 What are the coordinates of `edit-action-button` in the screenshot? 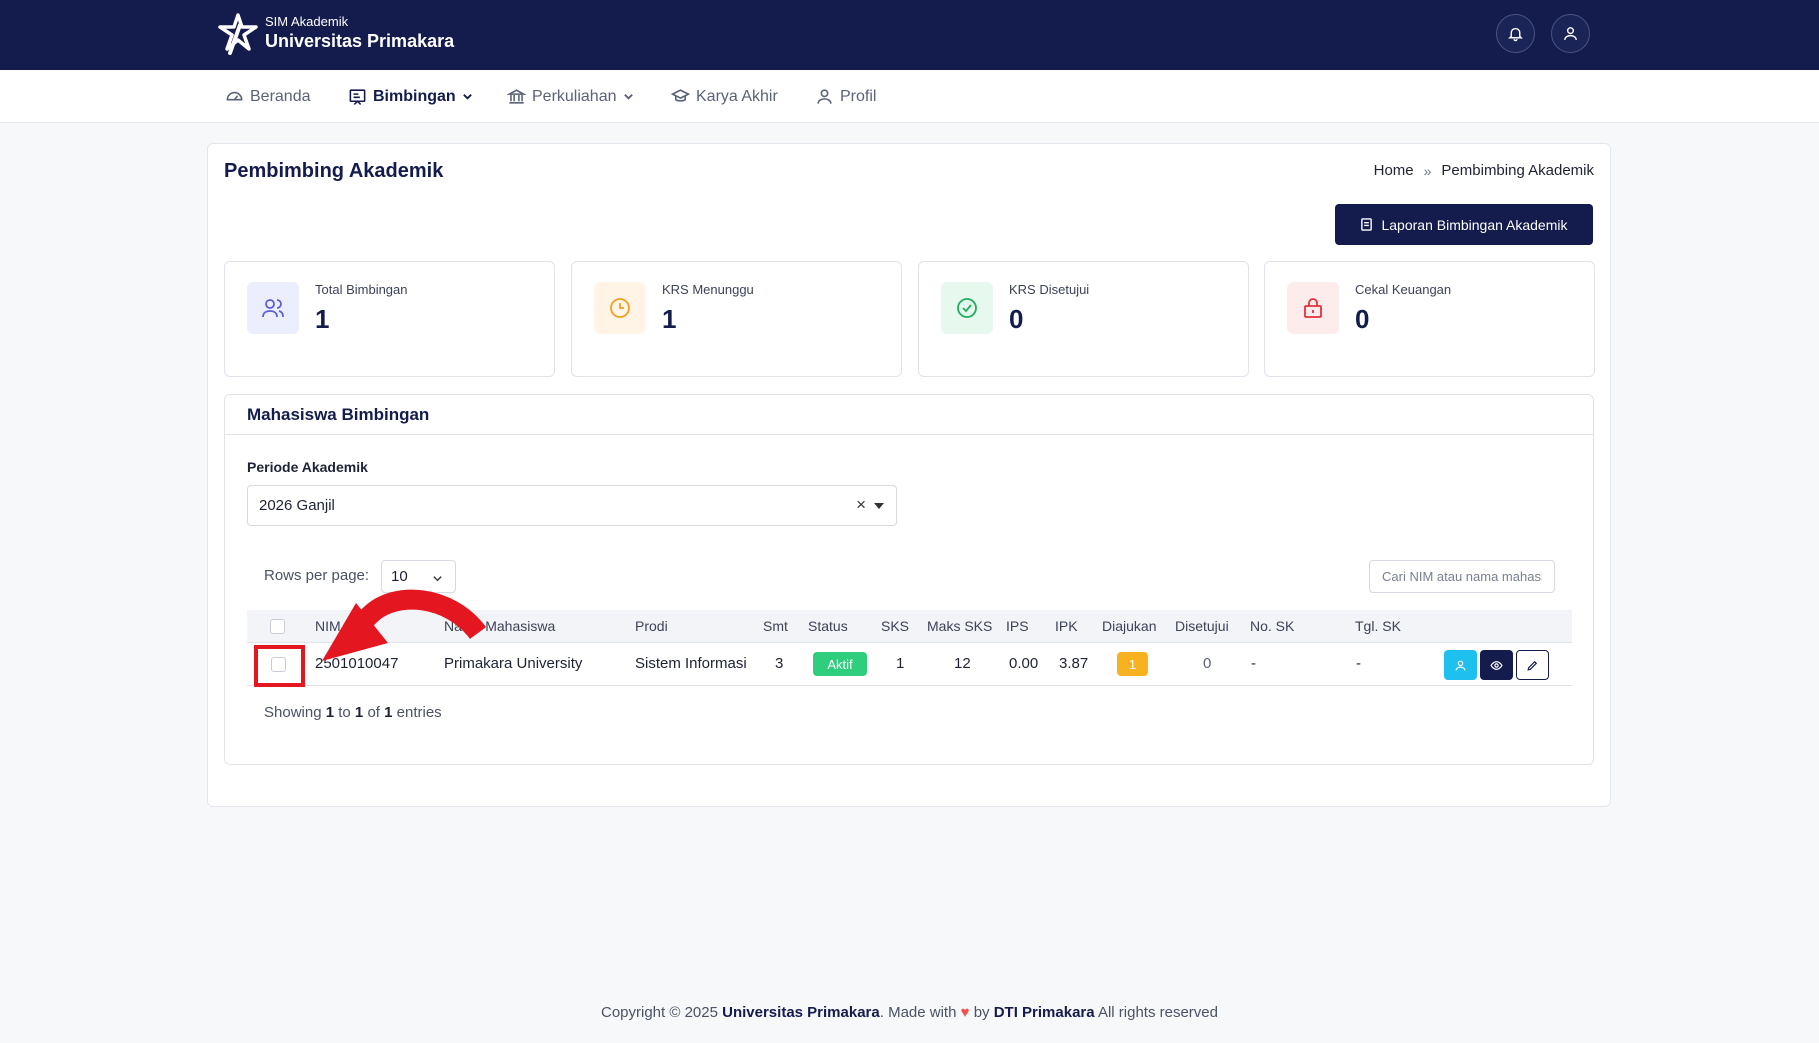 It's located at (1532, 665).